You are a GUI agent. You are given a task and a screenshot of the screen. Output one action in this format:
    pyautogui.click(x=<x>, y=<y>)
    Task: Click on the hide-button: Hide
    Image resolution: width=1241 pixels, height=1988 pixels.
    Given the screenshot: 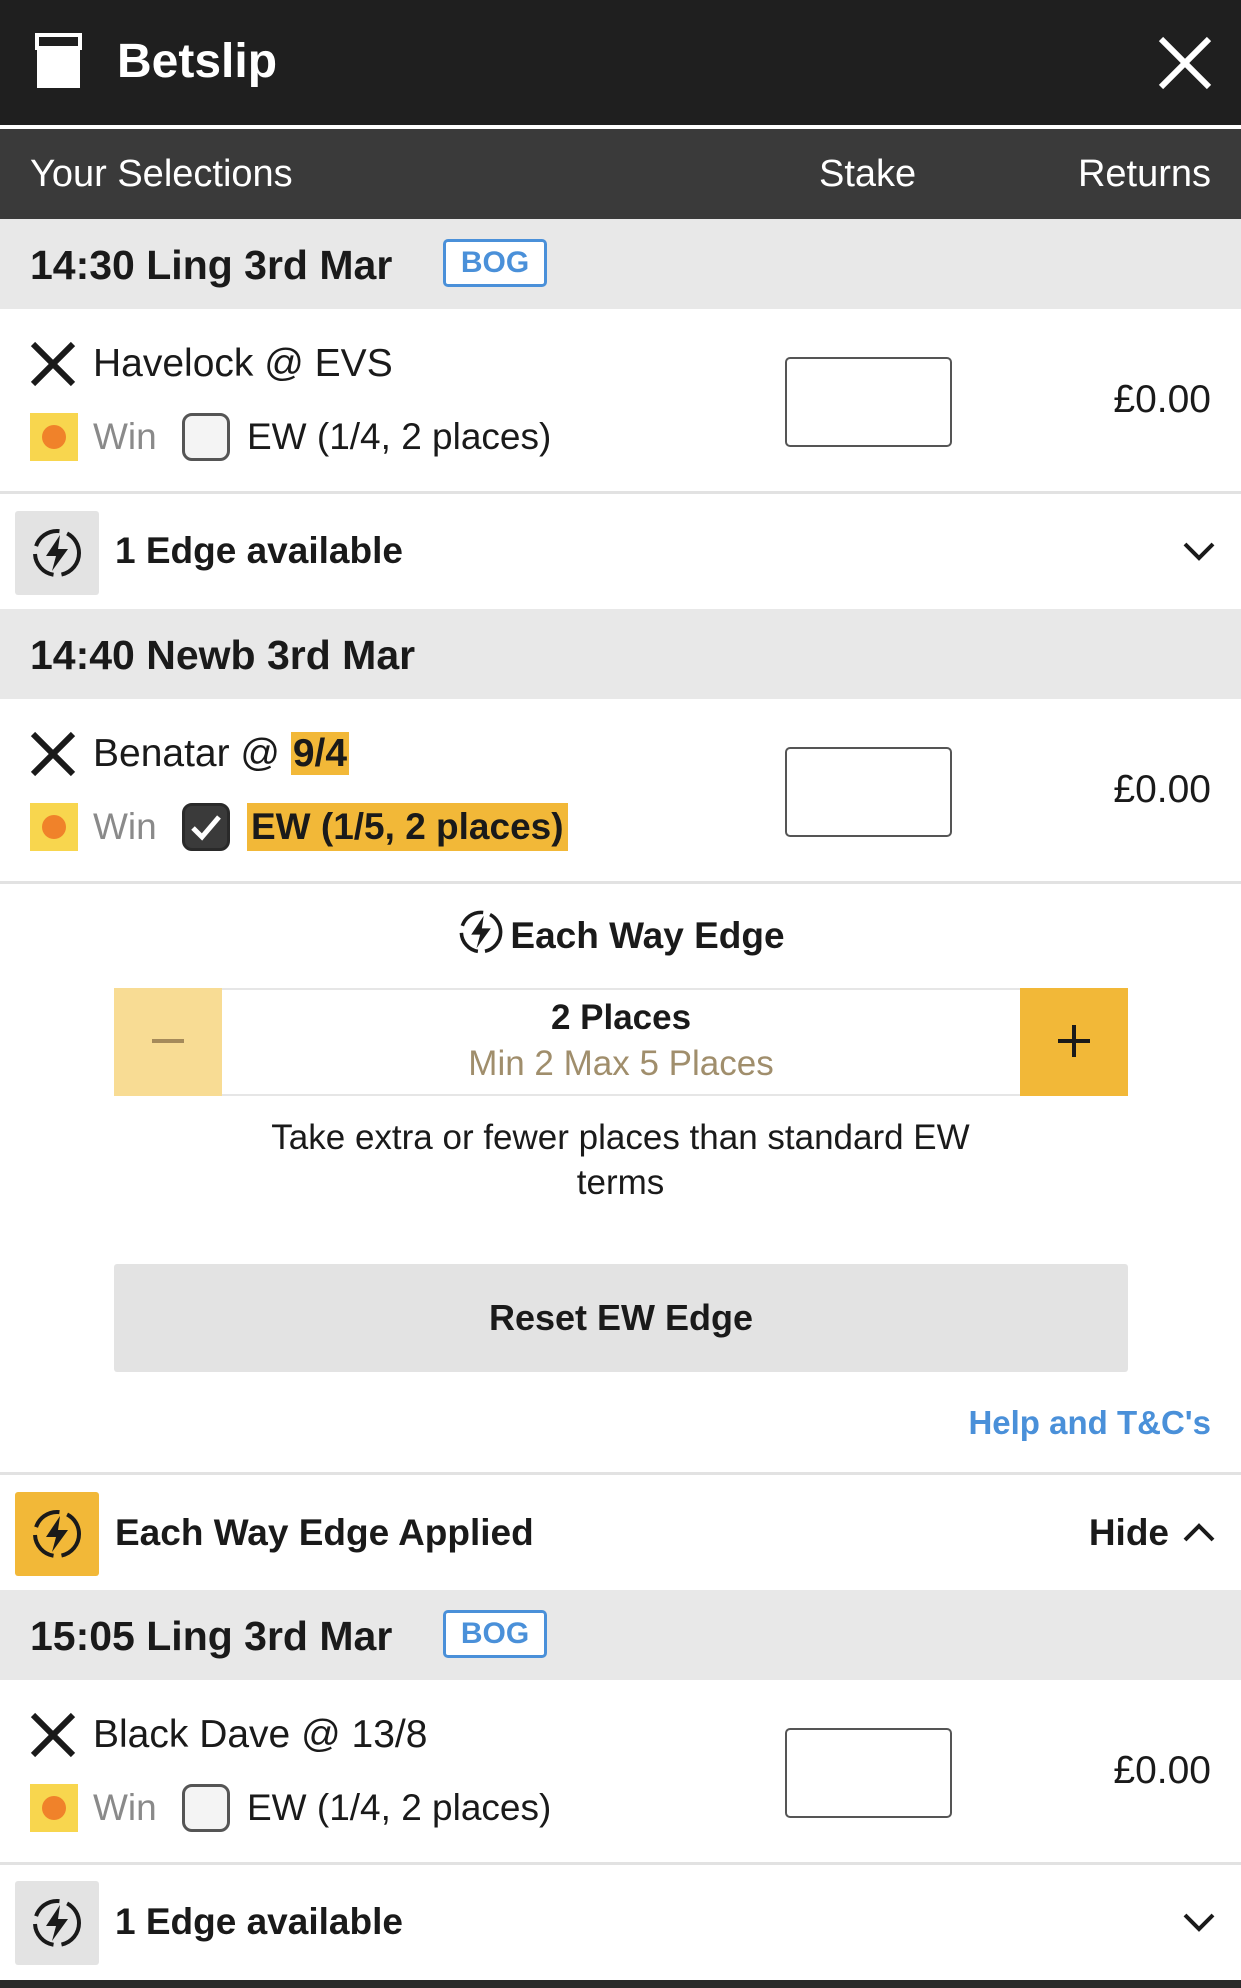 What is the action you would take?
    pyautogui.click(x=1129, y=1533)
    